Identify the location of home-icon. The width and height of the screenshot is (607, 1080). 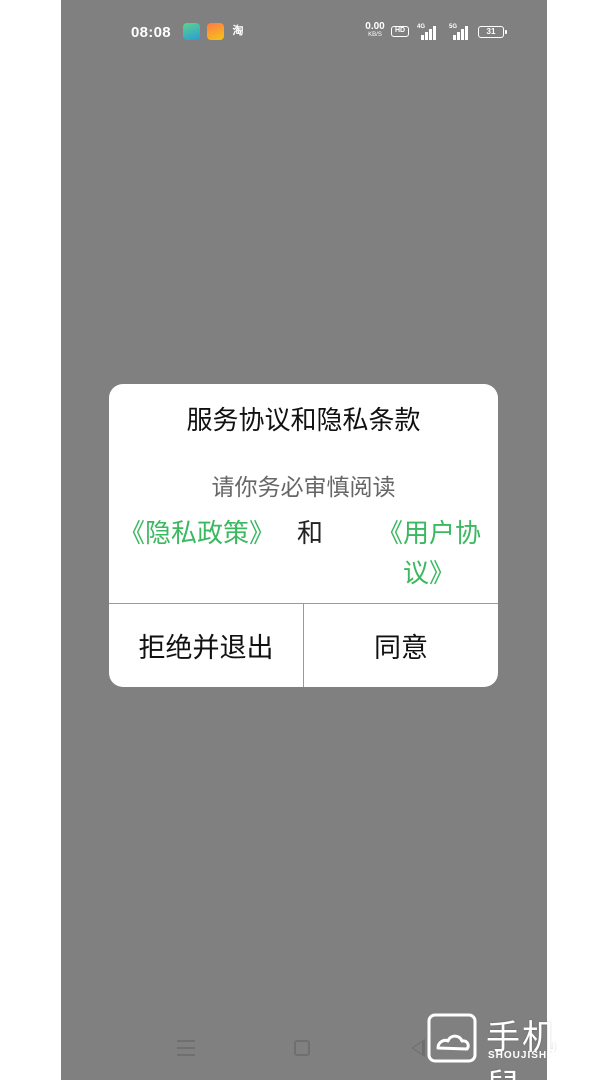
(302, 1048).